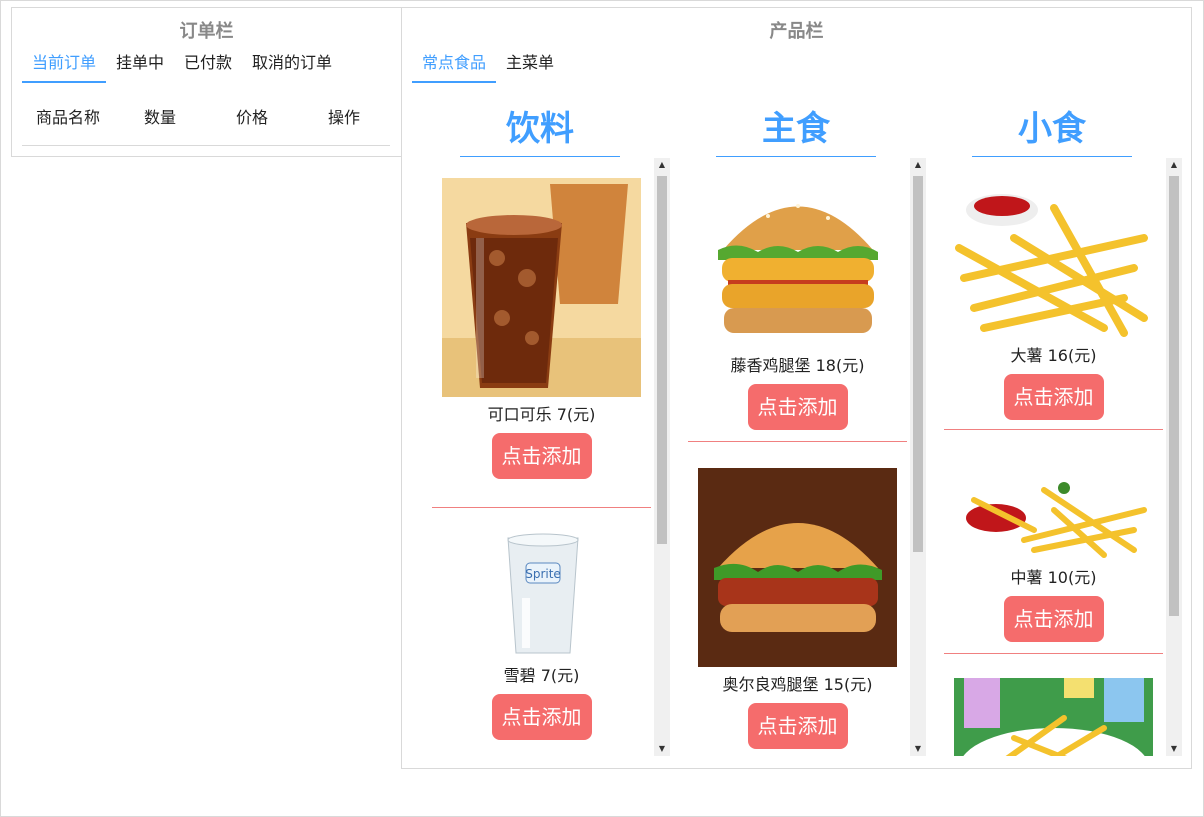  What do you see at coordinates (797, 365) in the screenshot?
I see `product-name-price: 藤香鸡腿堡 18(元)` at bounding box center [797, 365].